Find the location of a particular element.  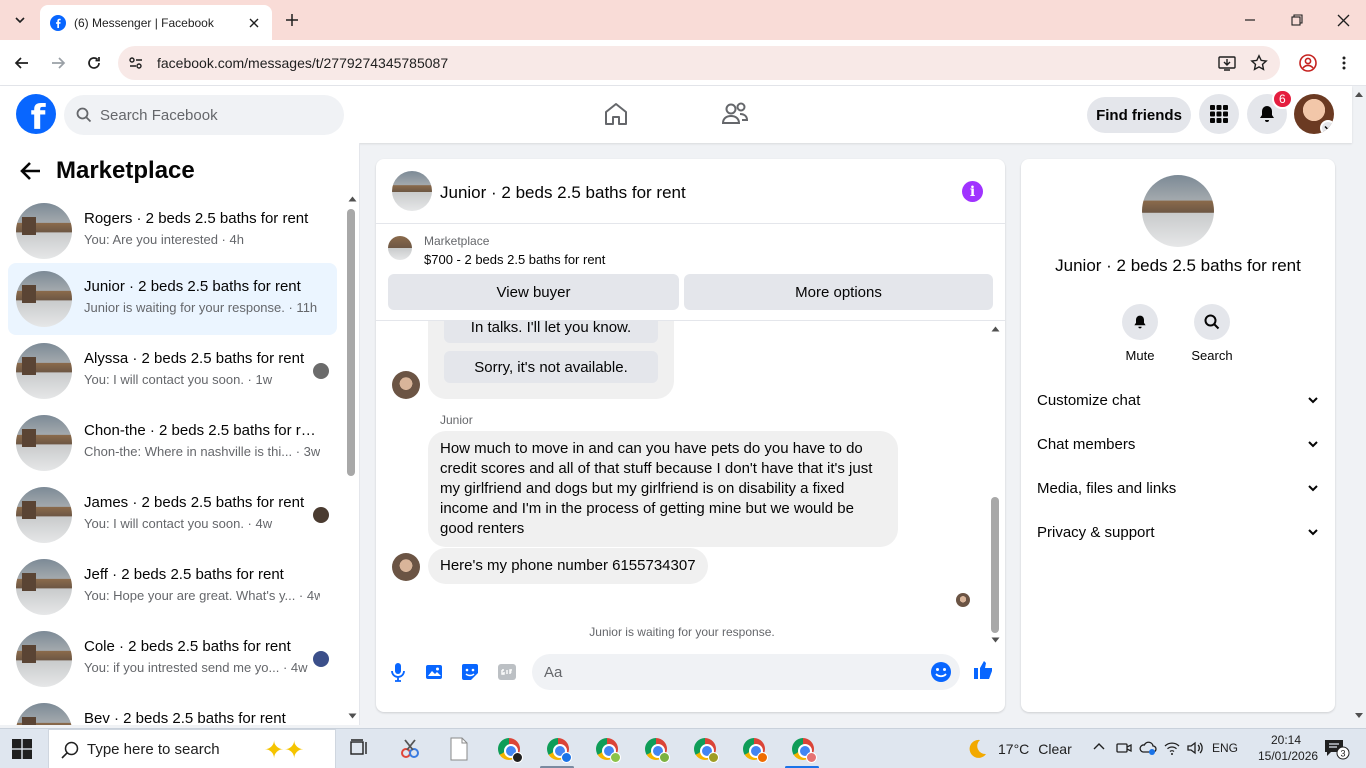

new-tab-button is located at coordinates (292, 20).